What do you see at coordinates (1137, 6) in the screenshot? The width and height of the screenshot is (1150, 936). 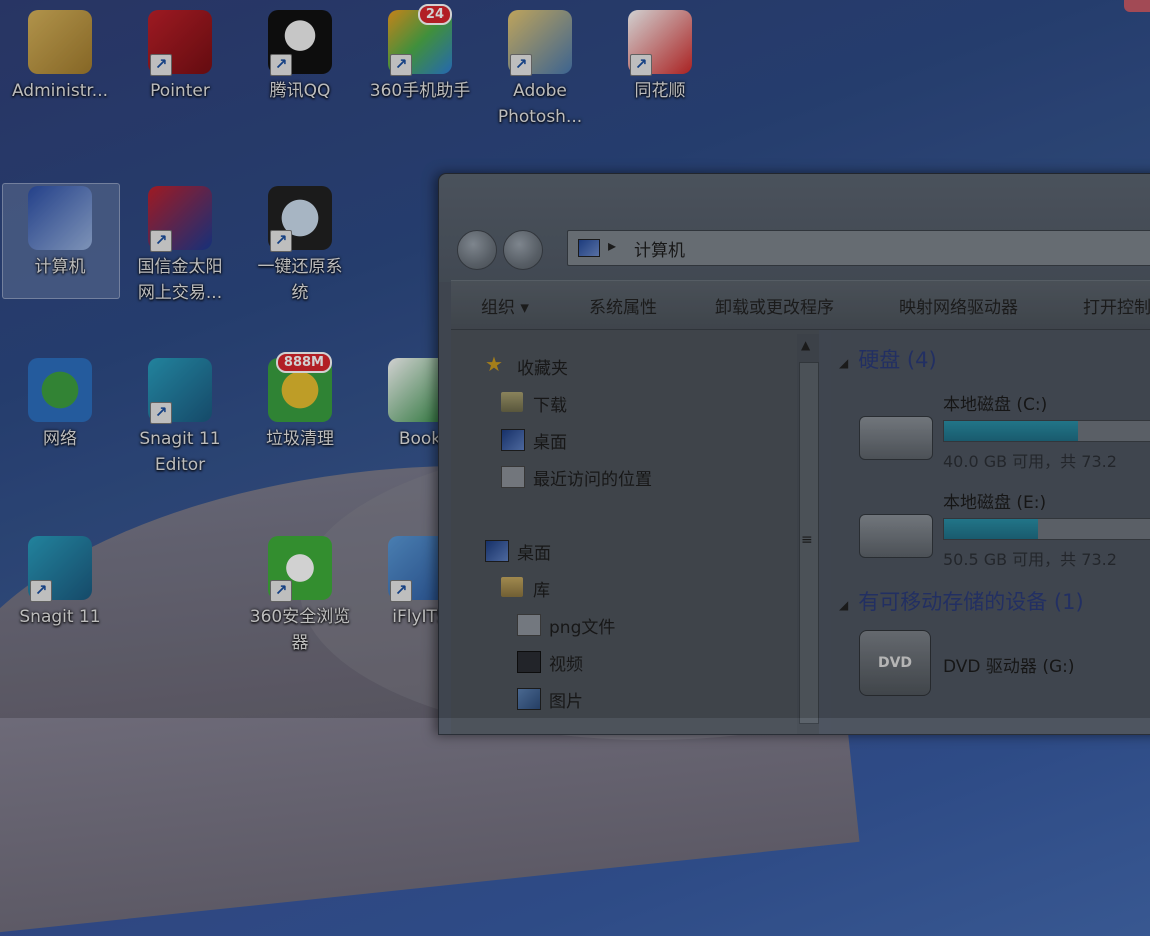 I see `corner-close-icon` at bounding box center [1137, 6].